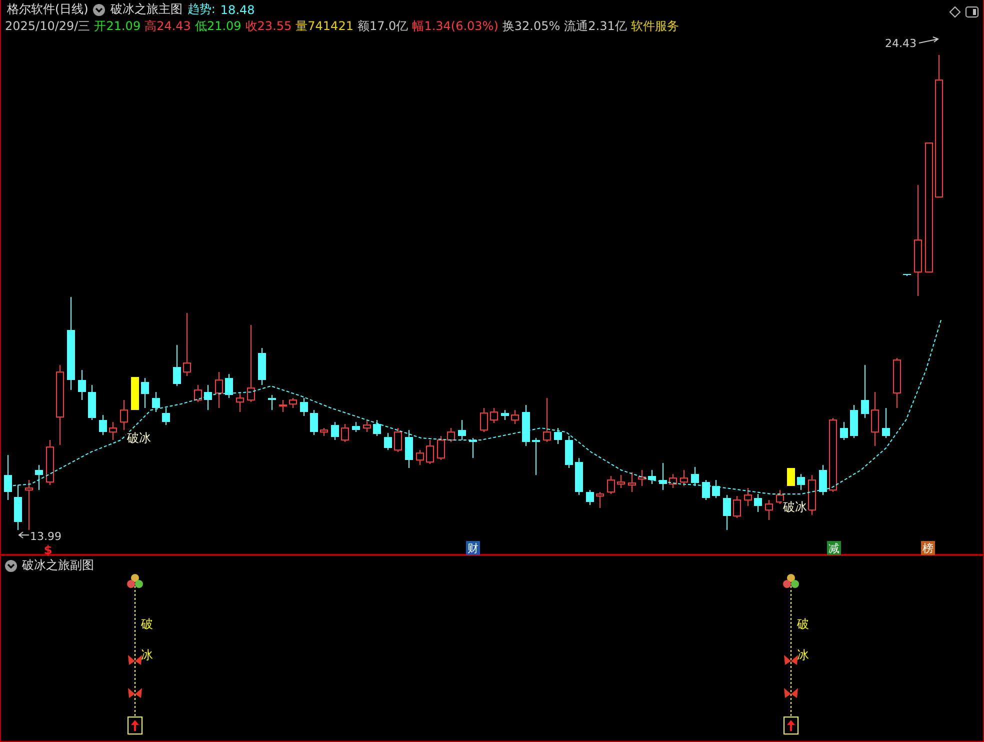 The image size is (984, 742). What do you see at coordinates (46, 536) in the screenshot?
I see `low-price-label: 13.99` at bounding box center [46, 536].